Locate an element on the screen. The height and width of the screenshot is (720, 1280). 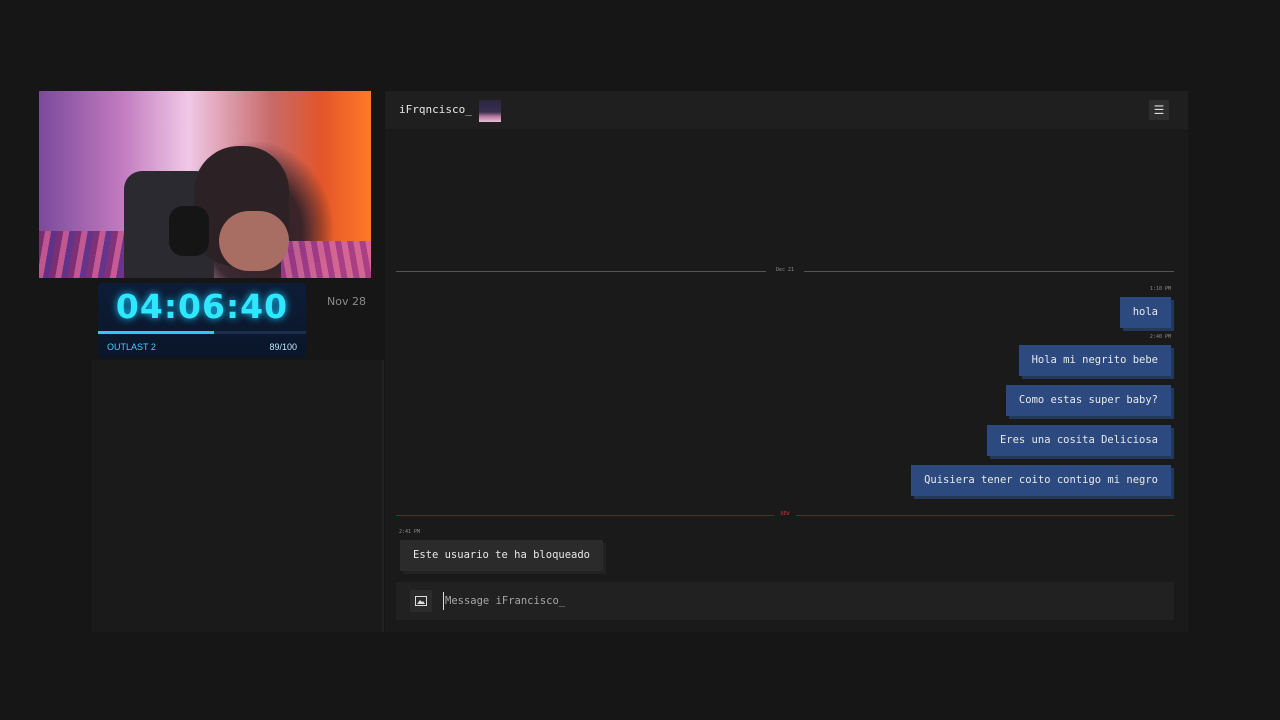
overlay-date: Nov 28 is located at coordinates (346, 301).